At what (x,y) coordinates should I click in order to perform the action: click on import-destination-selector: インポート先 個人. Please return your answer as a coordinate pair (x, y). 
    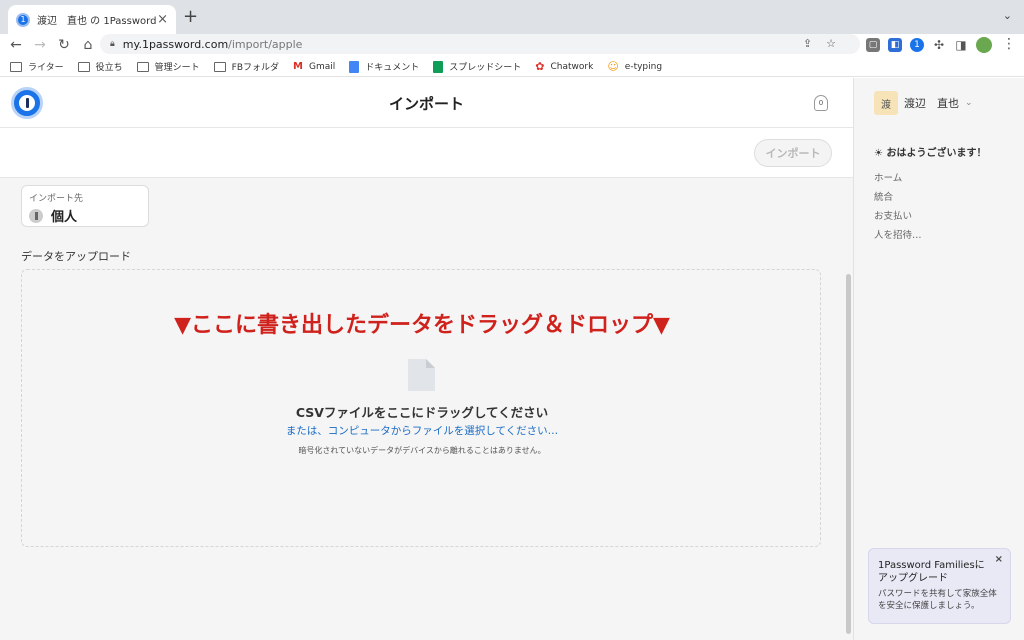
    Looking at the image, I should click on (85, 206).